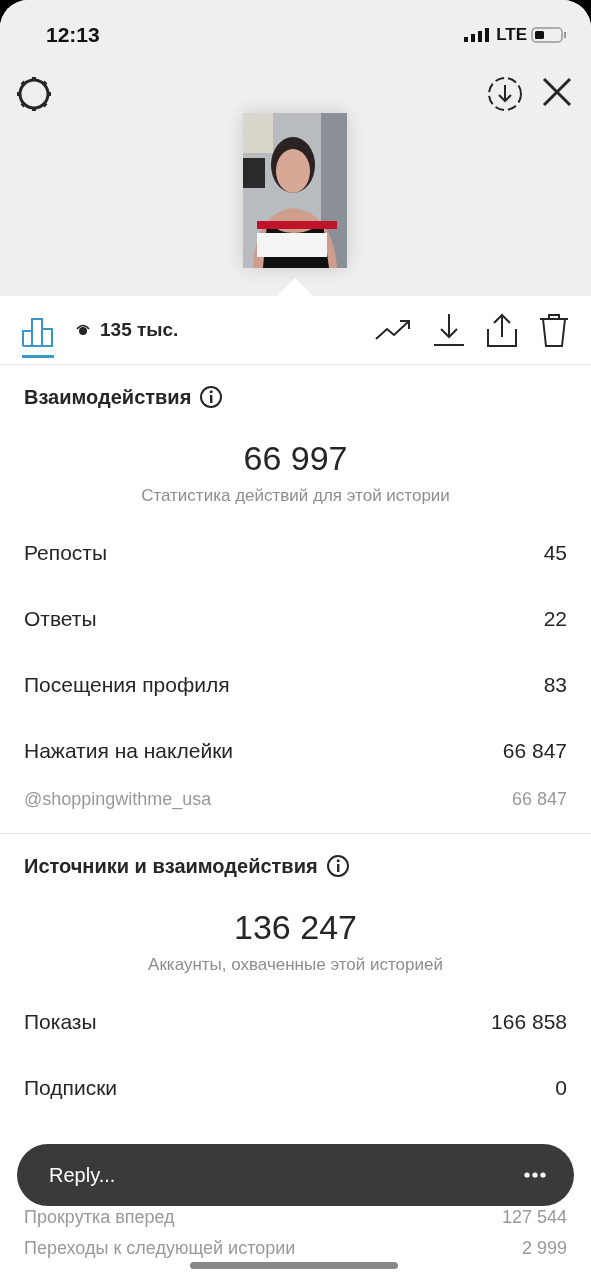  I want to click on section-title: Источники и взаимодействия, so click(171, 866).